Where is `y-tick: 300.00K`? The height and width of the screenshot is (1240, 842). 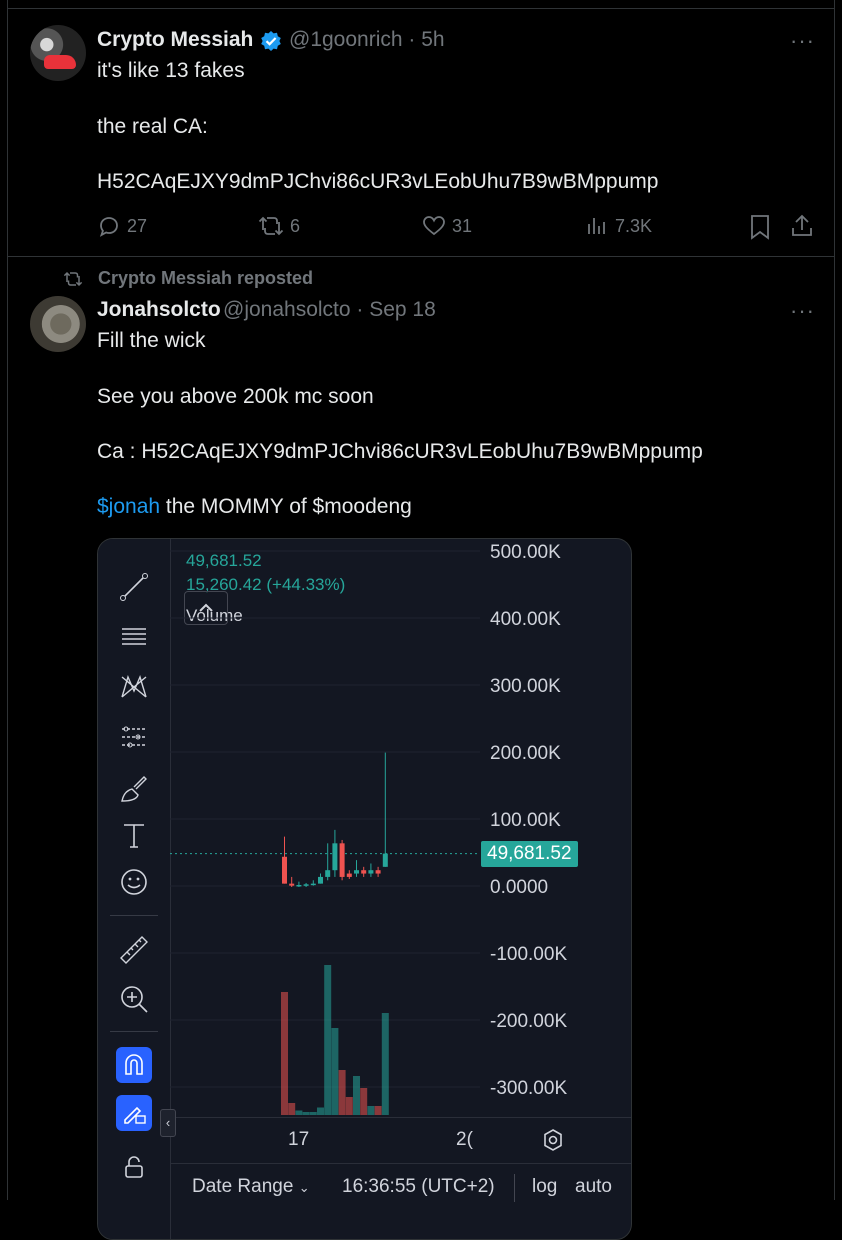
y-tick: 300.00K is located at coordinates (525, 686).